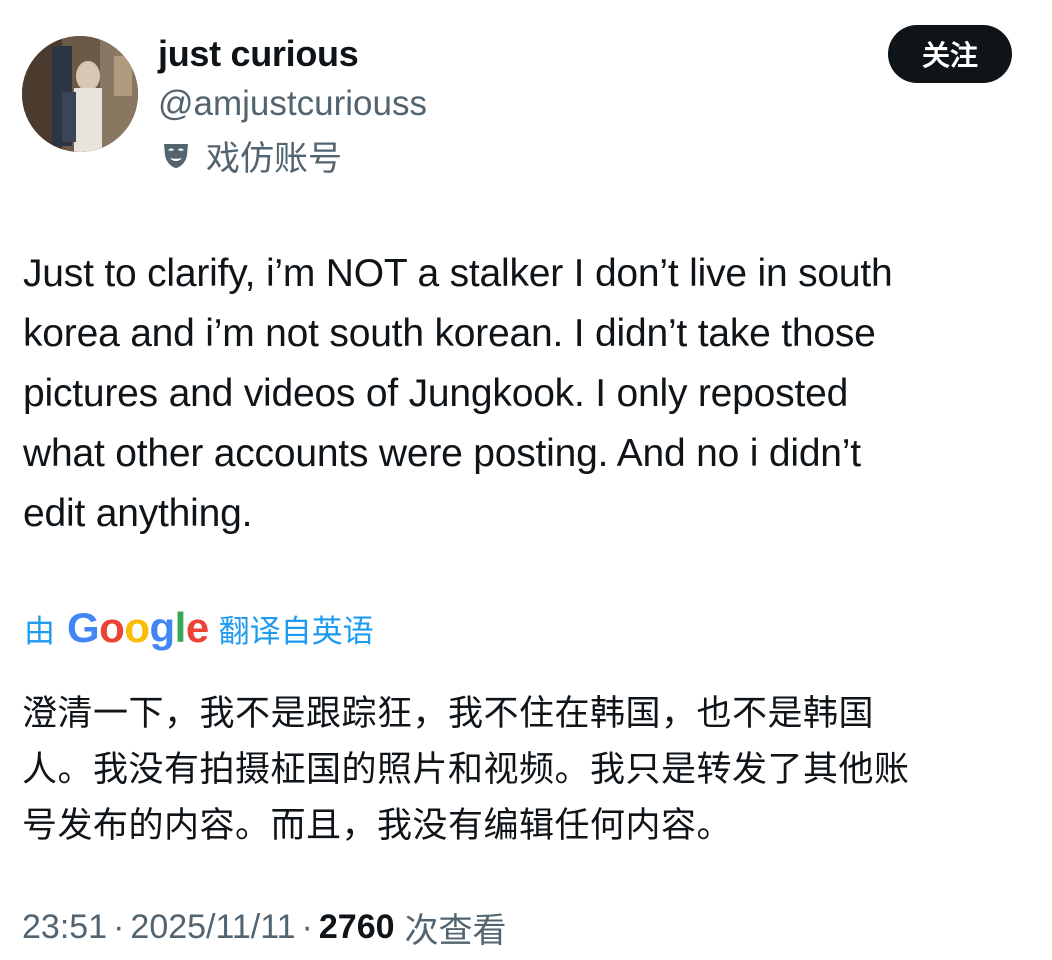 The height and width of the screenshot is (960, 1052). What do you see at coordinates (292, 104) in the screenshot?
I see `user-handle: @amjustcuriouss` at bounding box center [292, 104].